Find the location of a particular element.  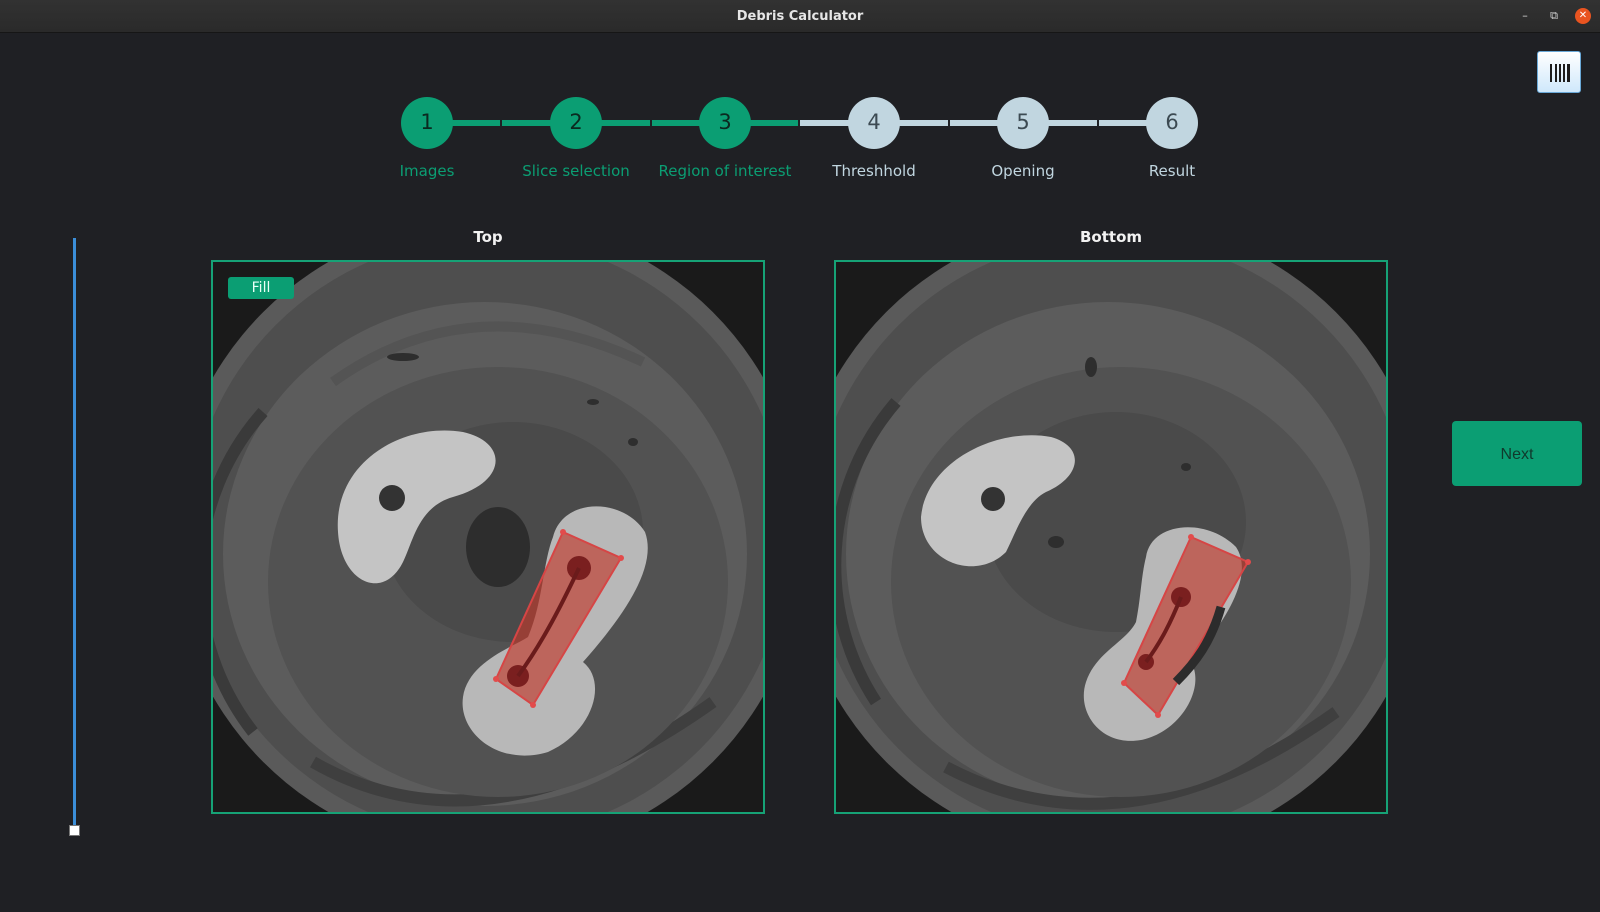

step-6-circle: 6 is located at coordinates (1172, 123).